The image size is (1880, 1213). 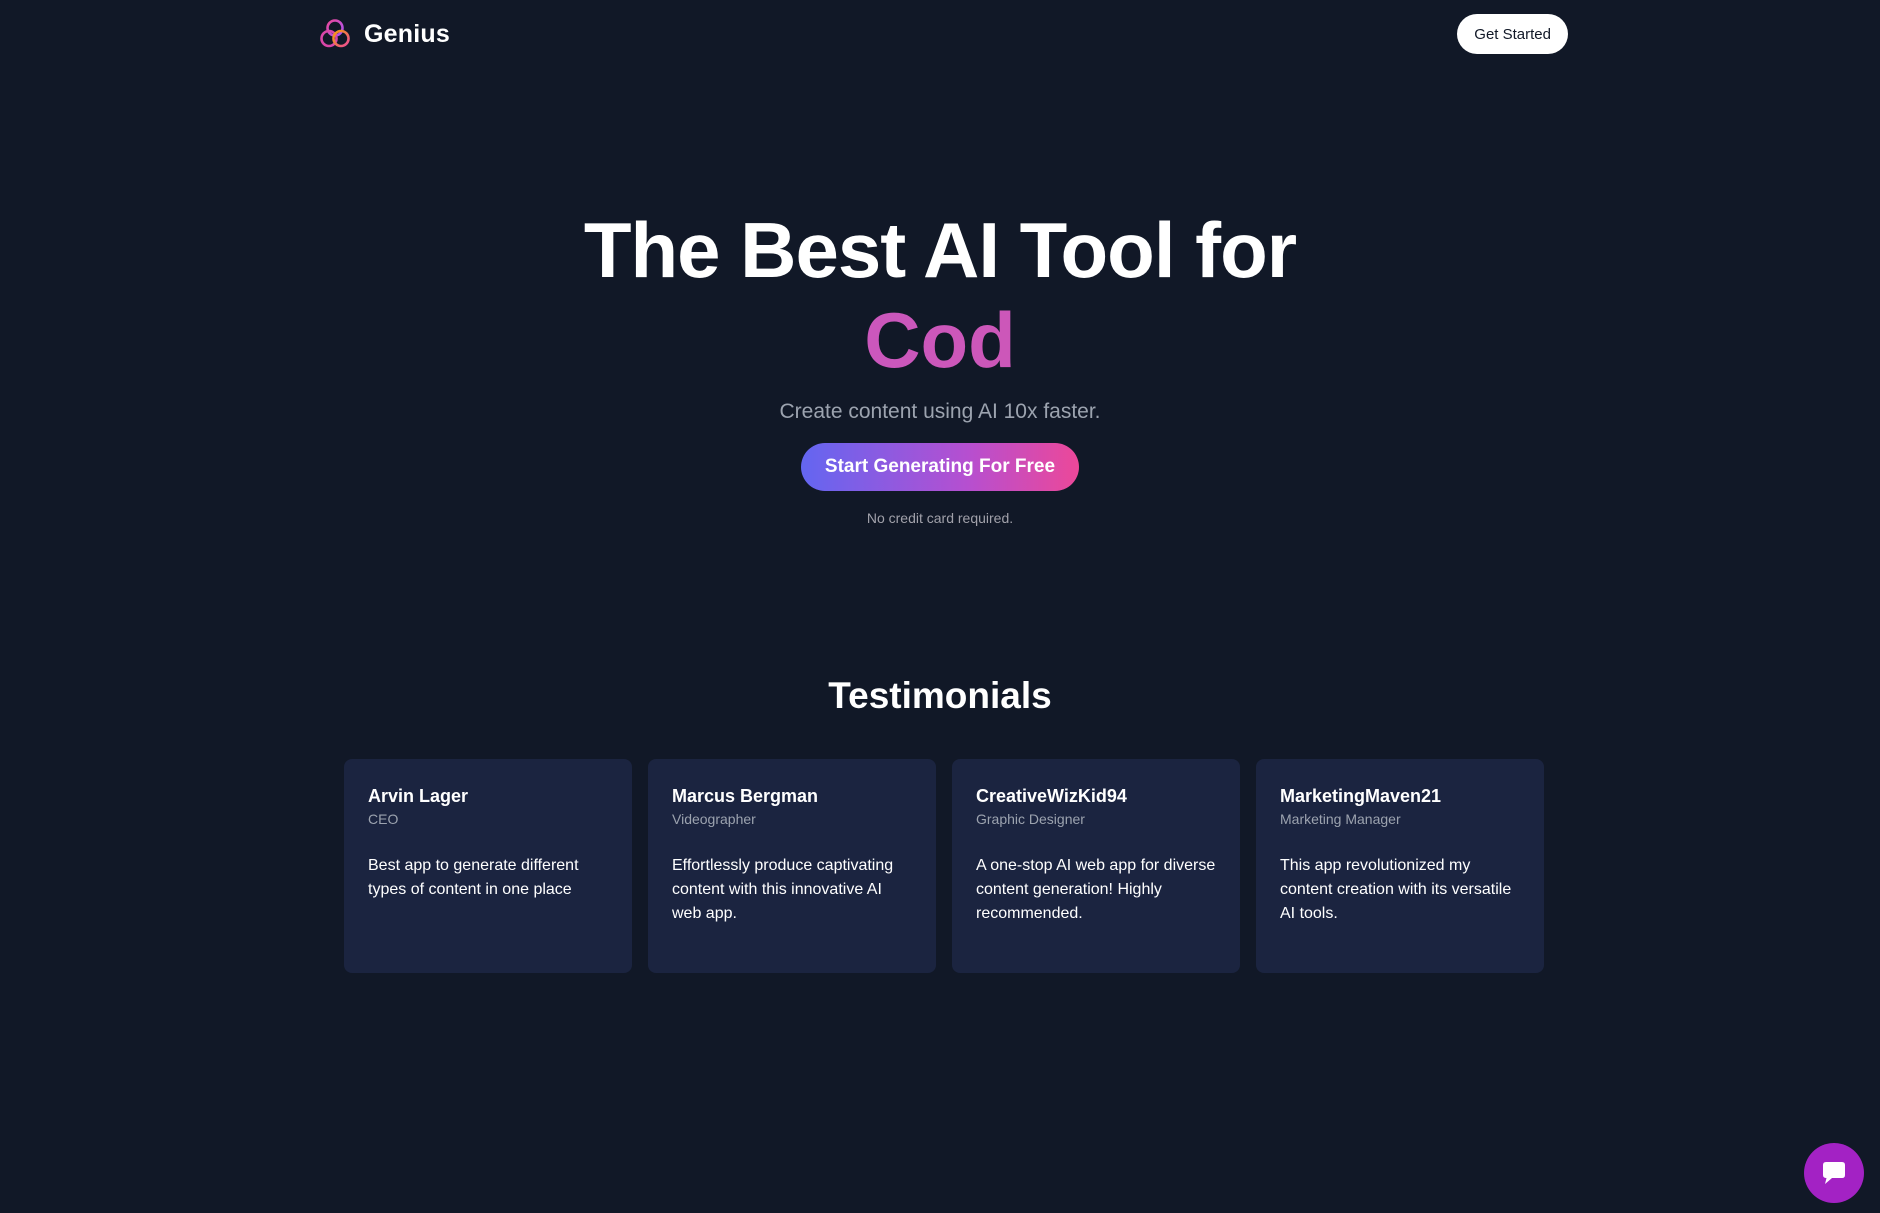 I want to click on chat-widget-button, so click(x=1834, y=1173).